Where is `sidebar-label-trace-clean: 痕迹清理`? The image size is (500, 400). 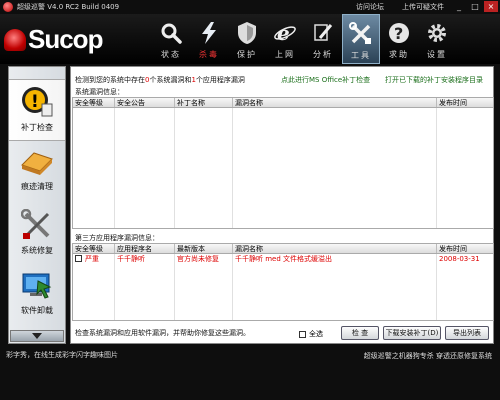 sidebar-label-trace-clean: 痕迹清理 is located at coordinates (37, 186).